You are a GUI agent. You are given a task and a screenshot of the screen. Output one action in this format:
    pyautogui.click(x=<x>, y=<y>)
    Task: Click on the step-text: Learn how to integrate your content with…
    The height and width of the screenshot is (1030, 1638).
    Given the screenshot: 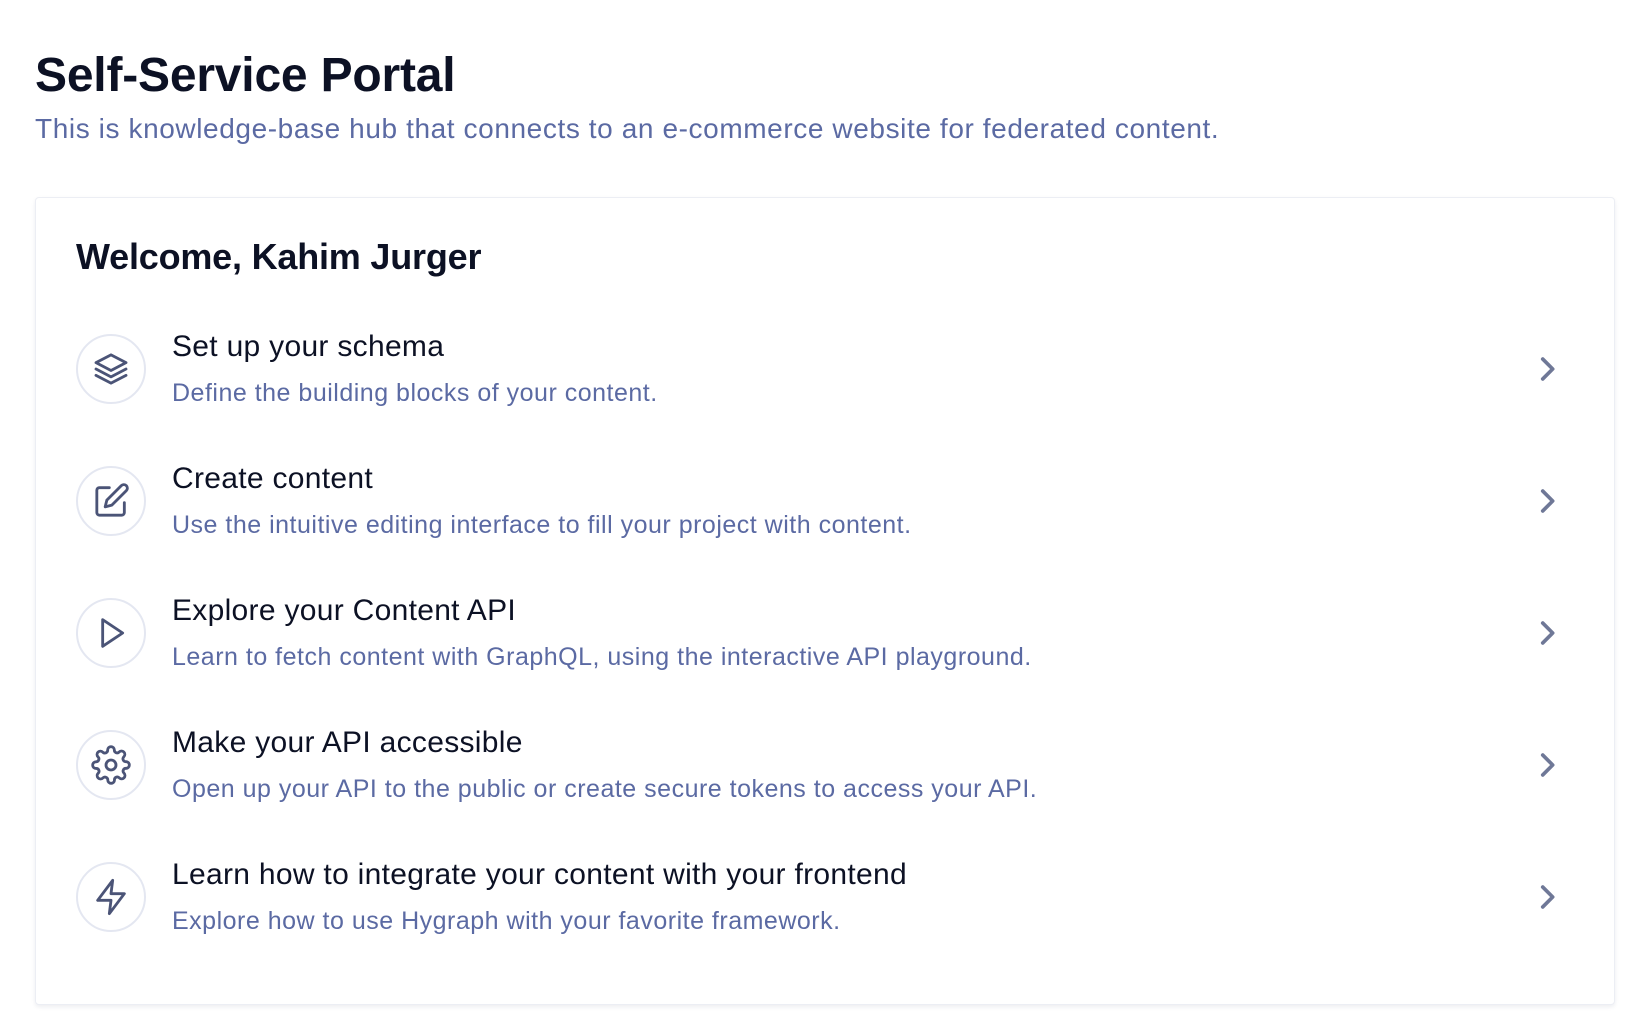 What is the action you would take?
    pyautogui.click(x=539, y=896)
    